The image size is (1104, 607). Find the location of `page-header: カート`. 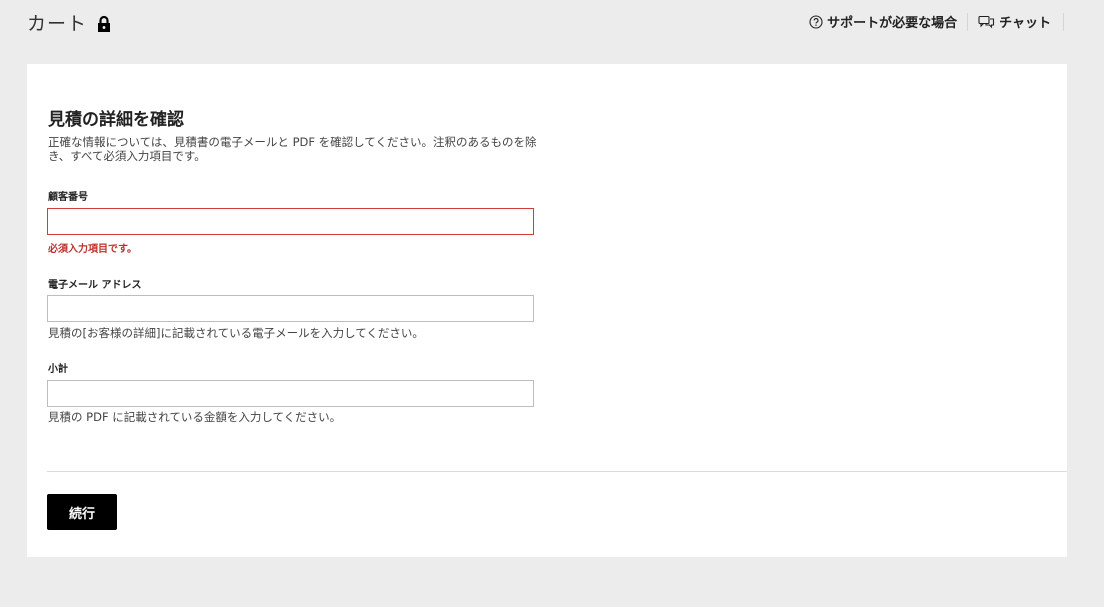

page-header: カート is located at coordinates (69, 22).